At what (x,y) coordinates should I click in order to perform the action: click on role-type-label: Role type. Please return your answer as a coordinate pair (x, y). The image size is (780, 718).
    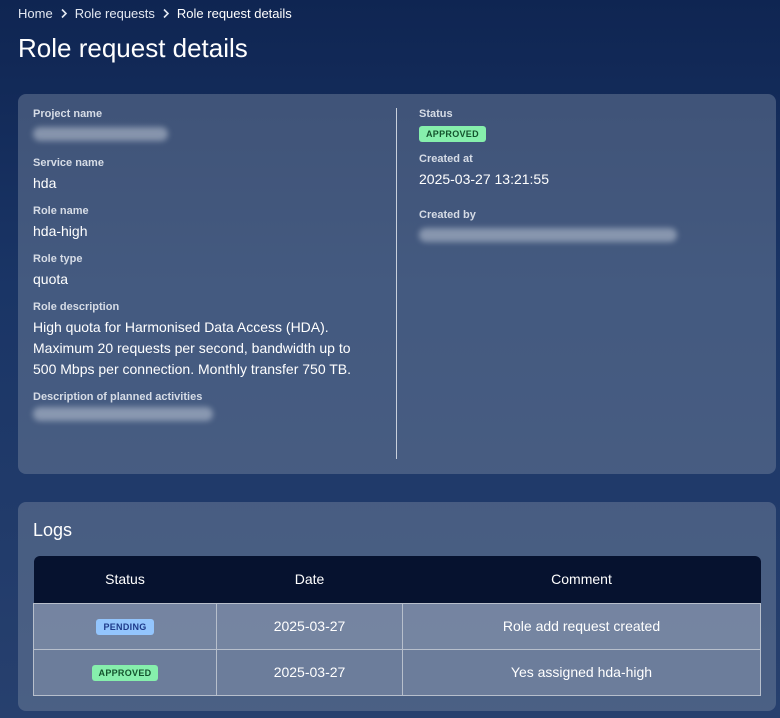
    Looking at the image, I should click on (58, 259).